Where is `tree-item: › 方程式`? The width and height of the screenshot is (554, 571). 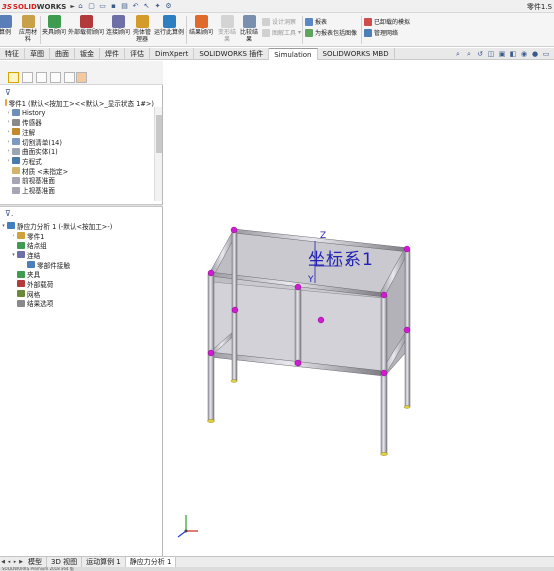 tree-item: › 方程式 is located at coordinates (77, 161).